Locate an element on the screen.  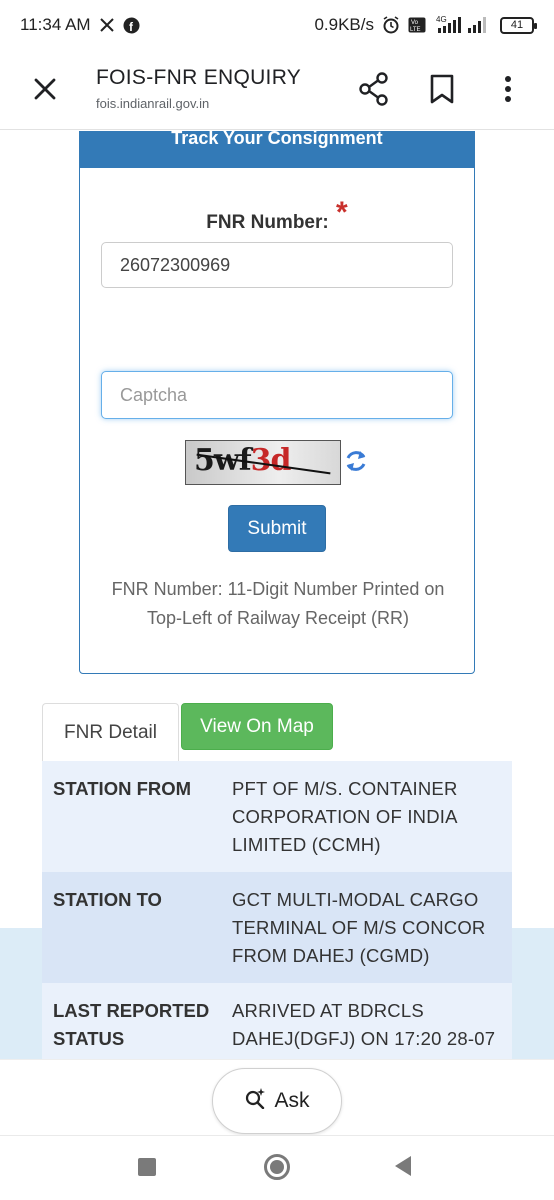
submit-button: Submit is located at coordinates (277, 528).